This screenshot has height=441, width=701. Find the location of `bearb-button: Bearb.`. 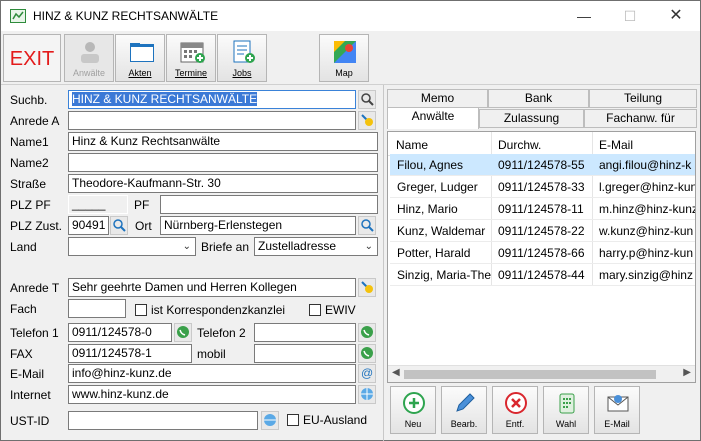

bearb-button: Bearb. is located at coordinates (464, 410).